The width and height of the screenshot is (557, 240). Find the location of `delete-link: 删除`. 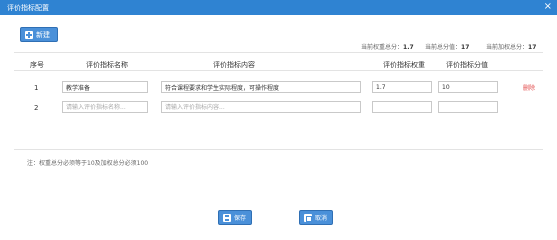

delete-link: 删除 is located at coordinates (529, 87).